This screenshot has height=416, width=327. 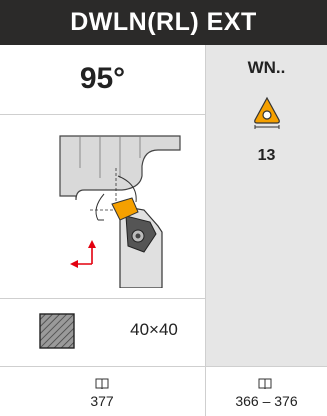 What do you see at coordinates (120, 211) in the screenshot?
I see `toolholder-diagram` at bounding box center [120, 211].